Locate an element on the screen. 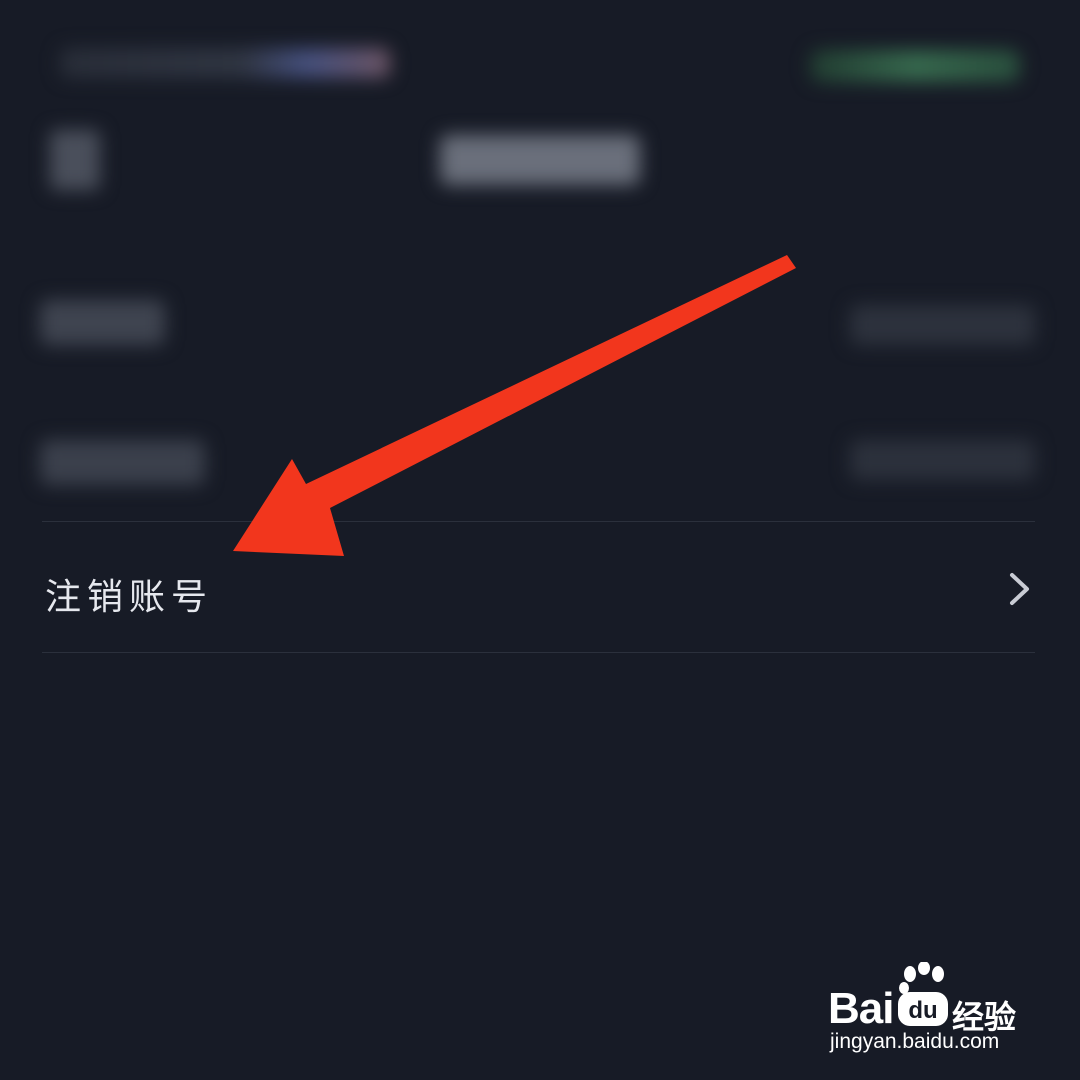  watermark-du-text: du is located at coordinates (922, 1010).